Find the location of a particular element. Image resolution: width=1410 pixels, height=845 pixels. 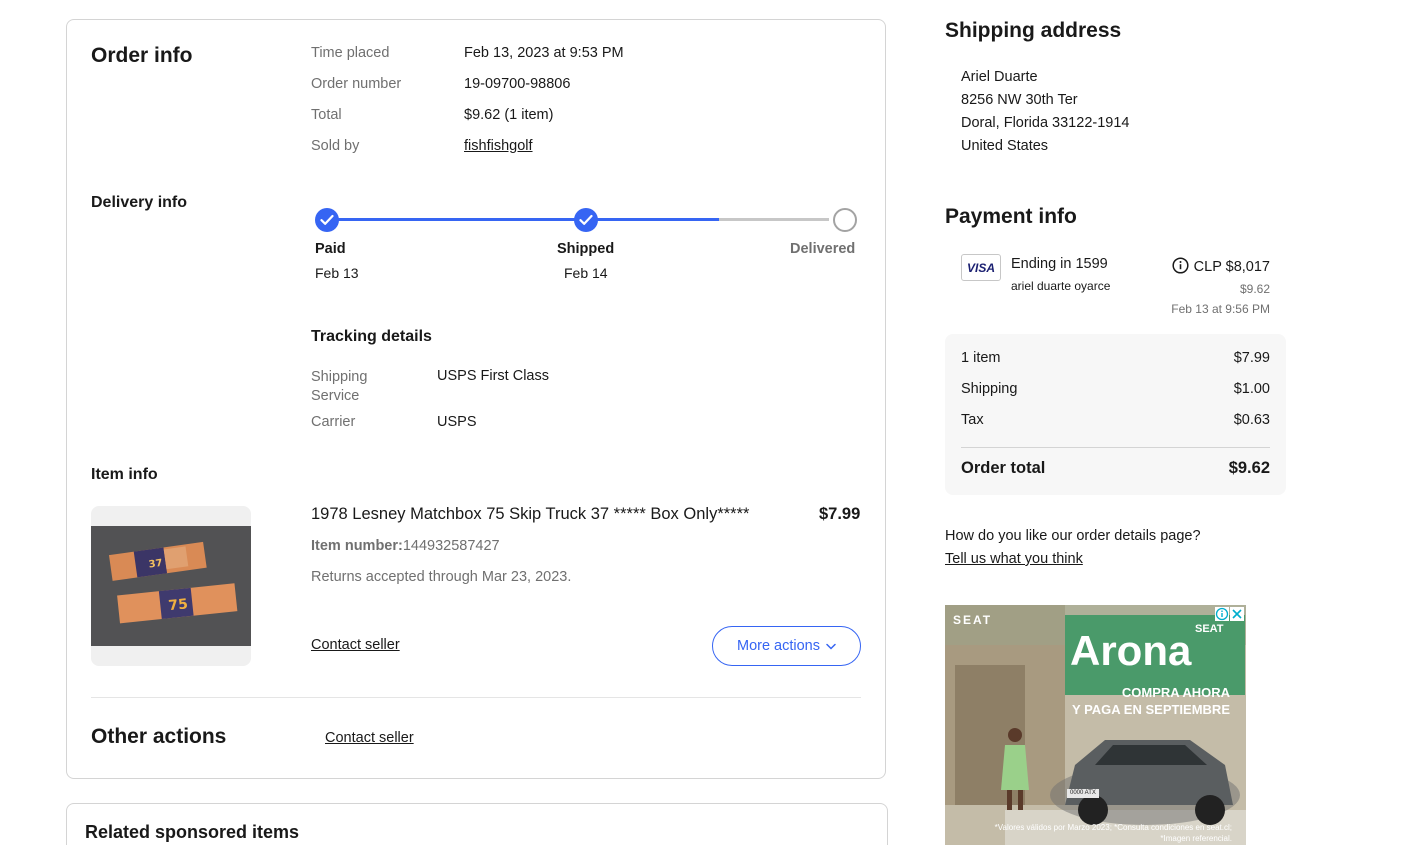

summary-shipping-value: $1.00 is located at coordinates (1251, 389).